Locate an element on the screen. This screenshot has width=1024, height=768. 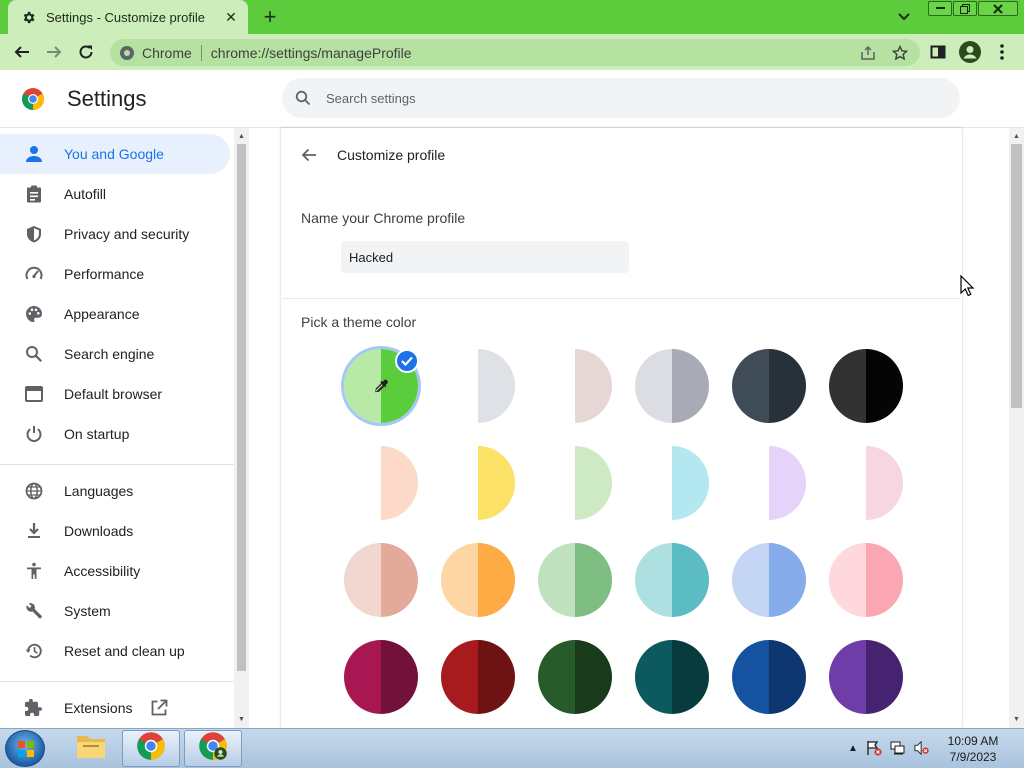
chrome-logo-icon is located at coordinates (33, 99).